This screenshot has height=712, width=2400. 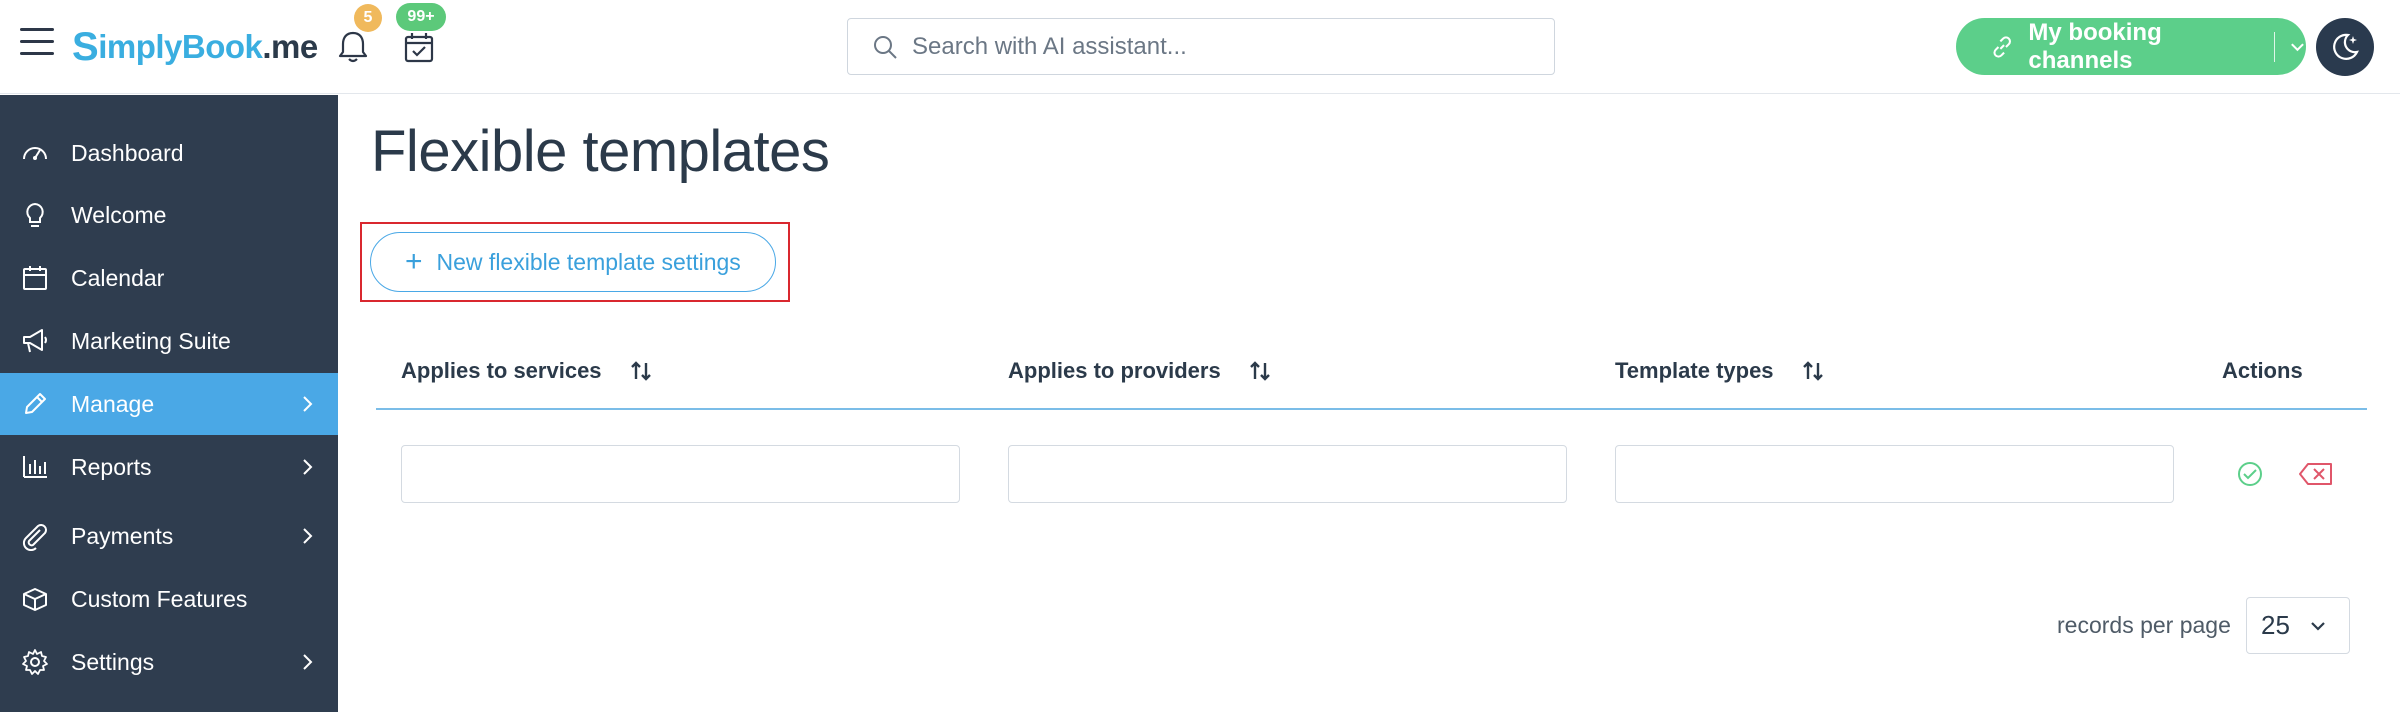 I want to click on paperclip-icon, so click(x=35, y=536).